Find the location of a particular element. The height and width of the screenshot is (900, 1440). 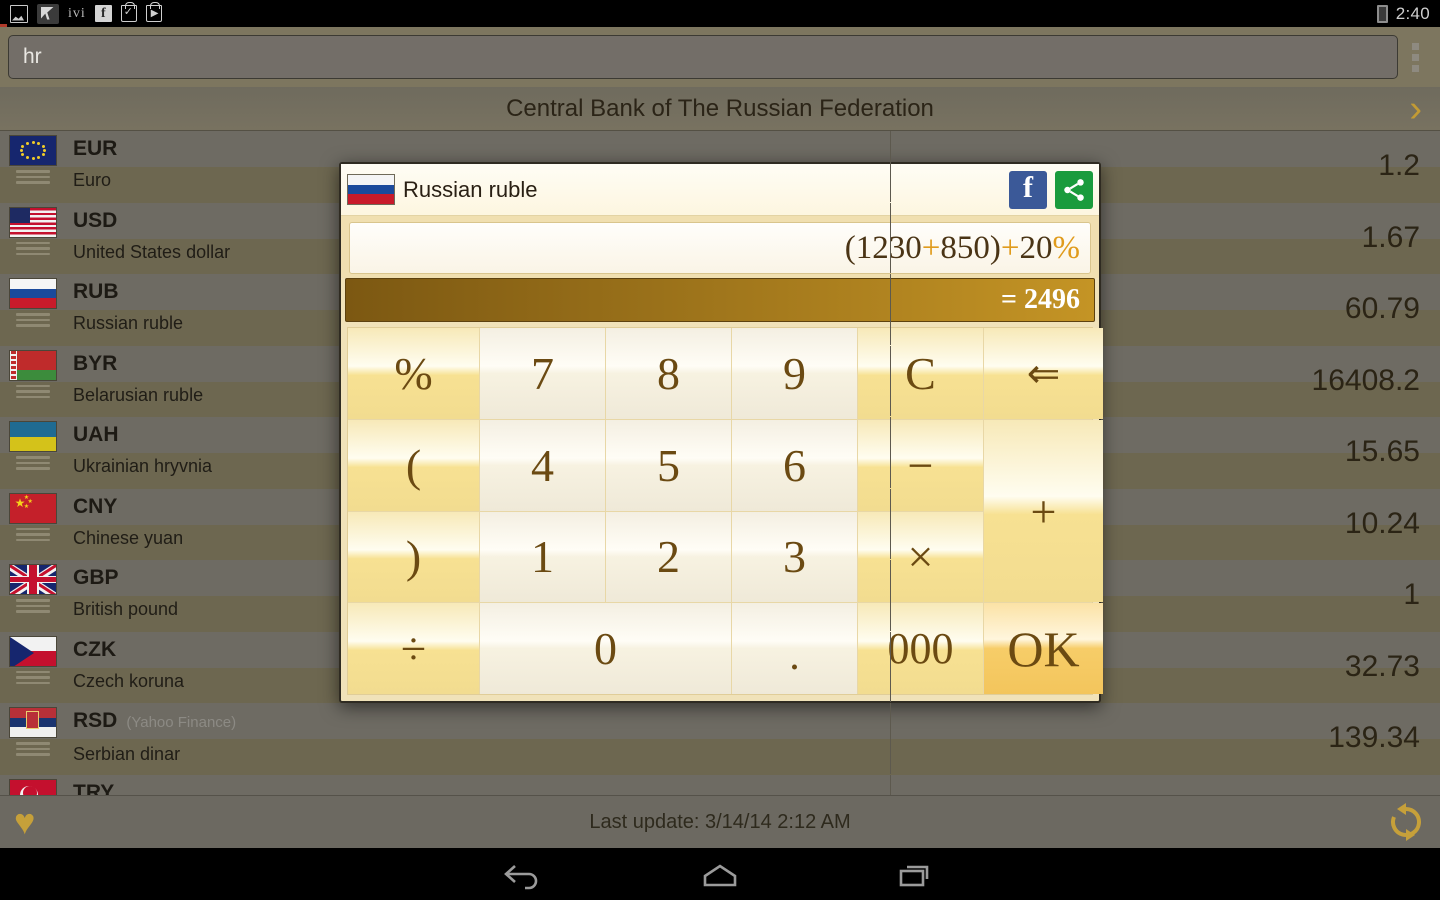

ru-flag-icon is located at coordinates (33, 293).